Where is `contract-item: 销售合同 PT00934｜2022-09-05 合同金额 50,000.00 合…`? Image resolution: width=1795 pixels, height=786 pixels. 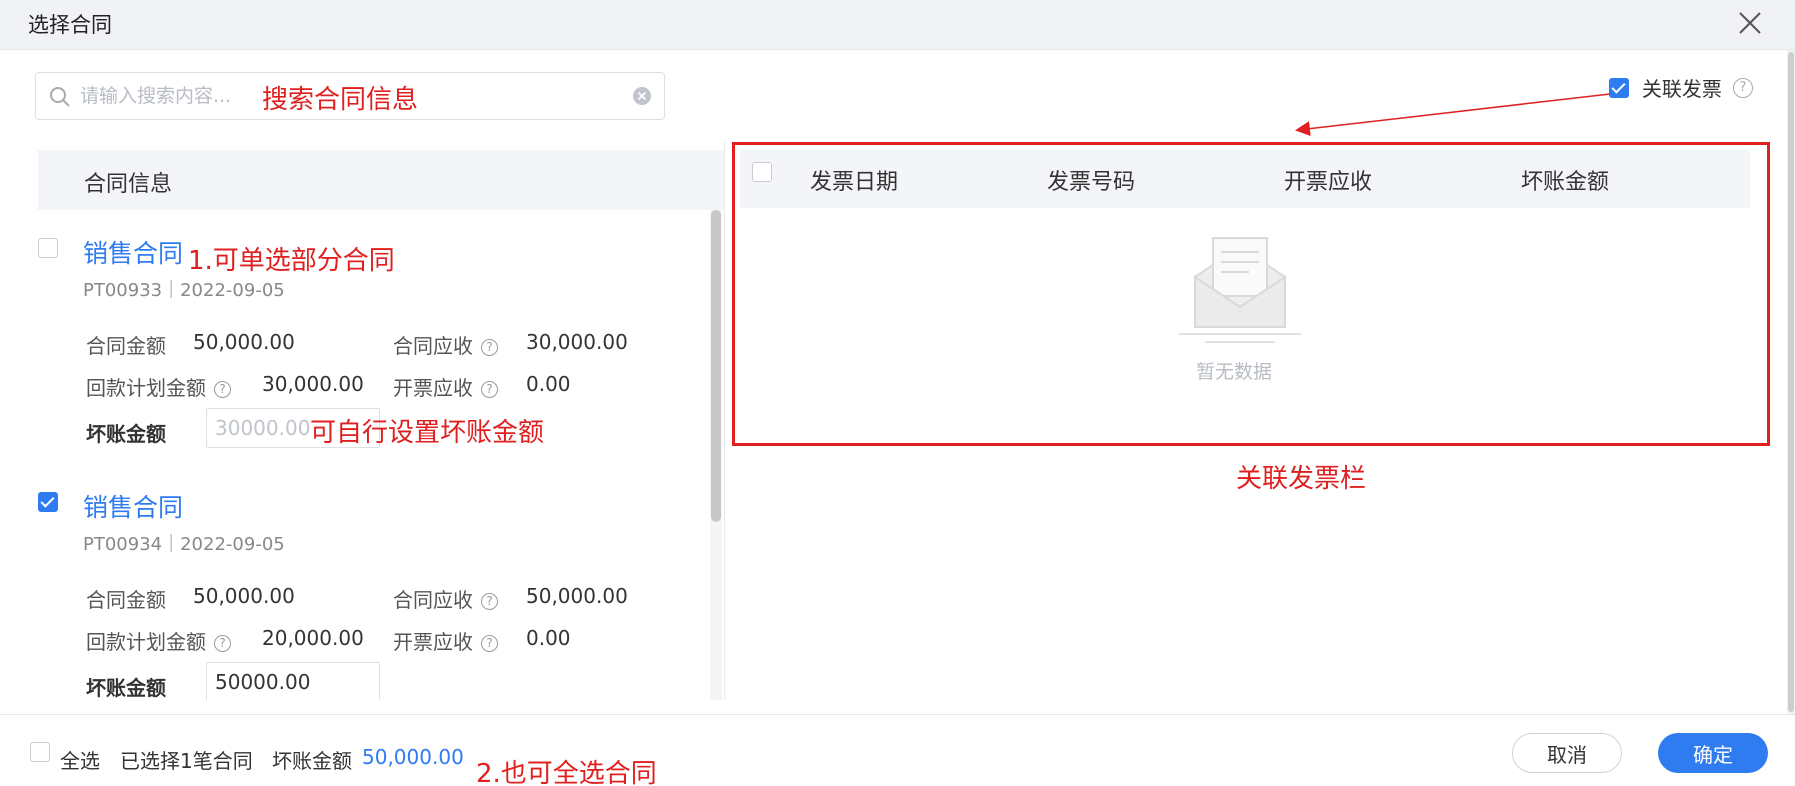 contract-item: 销售合同 PT00934｜2022-09-05 合同金额 50,000.00 合… is located at coordinates (374, 582).